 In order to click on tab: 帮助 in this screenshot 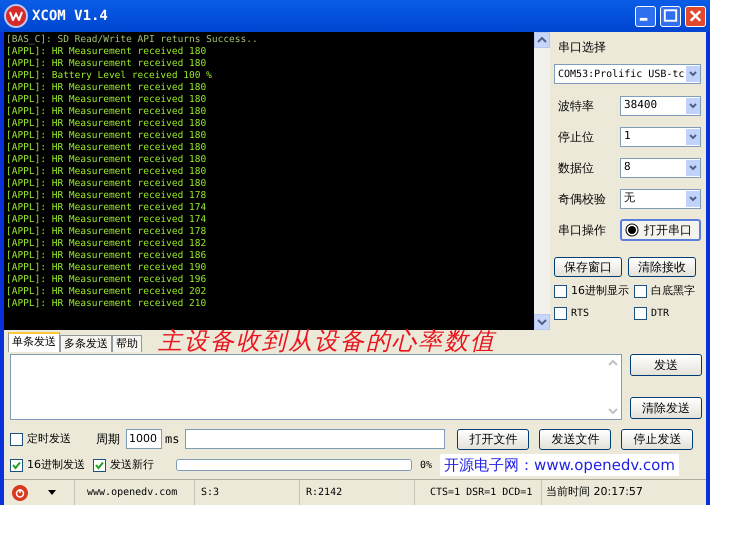, I will do `click(127, 343)`.